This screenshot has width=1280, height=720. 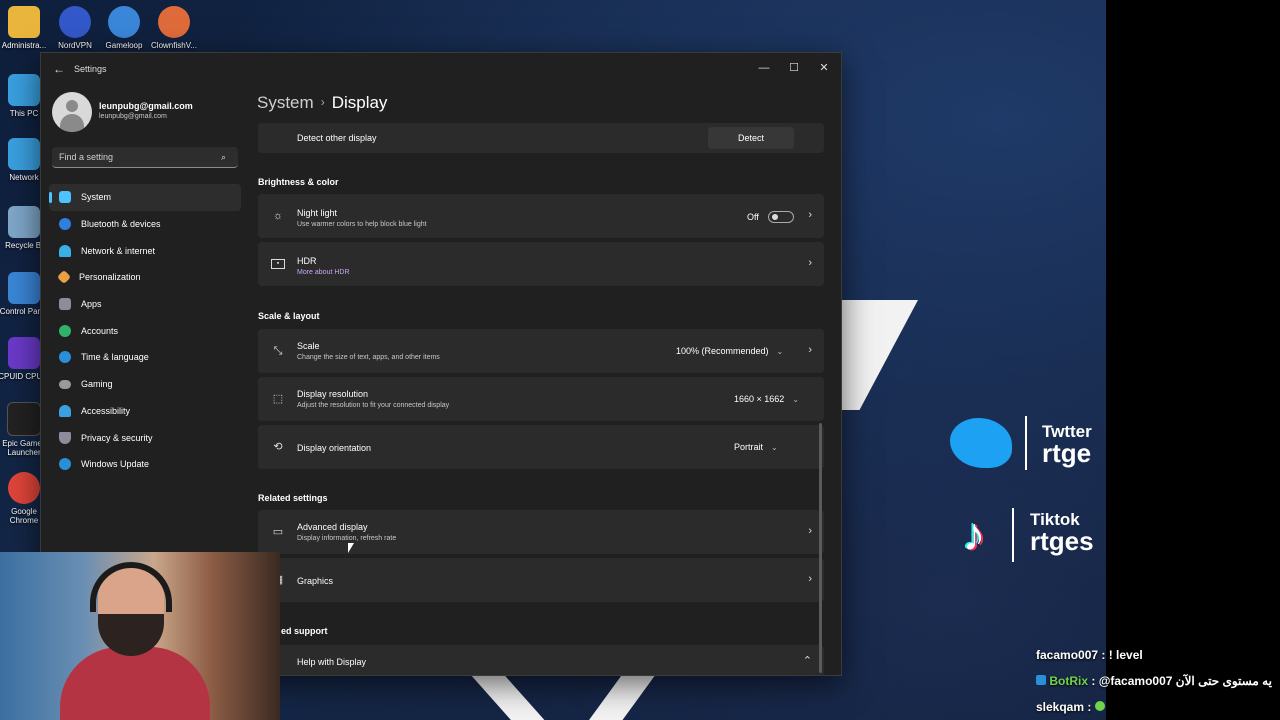 I want to click on chat-text: : @facamo007 يه مستوى حتى الآن, so click(x=1181, y=681).